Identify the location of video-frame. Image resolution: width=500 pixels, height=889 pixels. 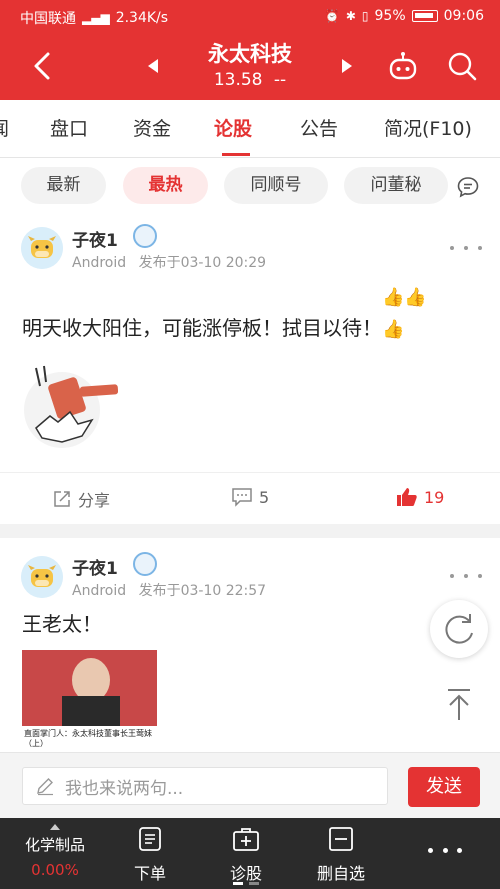
(89, 688).